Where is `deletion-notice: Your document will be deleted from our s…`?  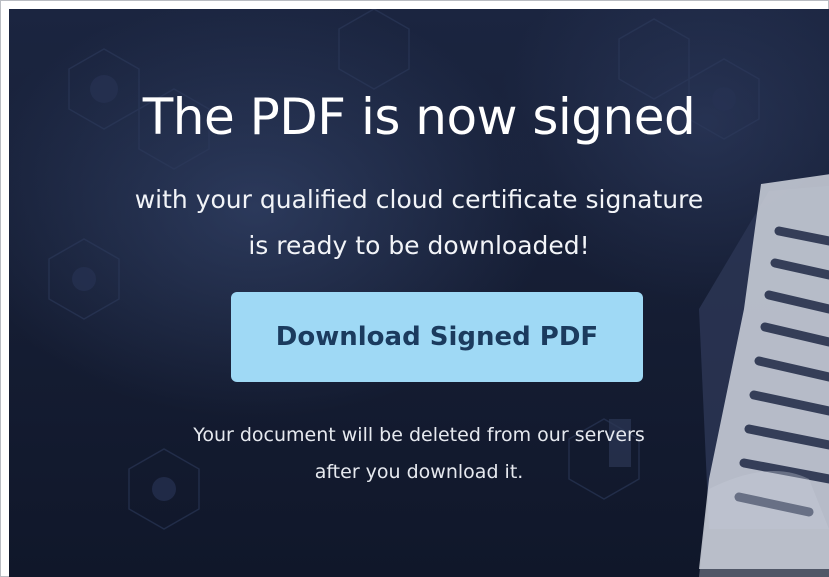
deletion-notice: Your document will be deleted from our s… is located at coordinates (419, 454).